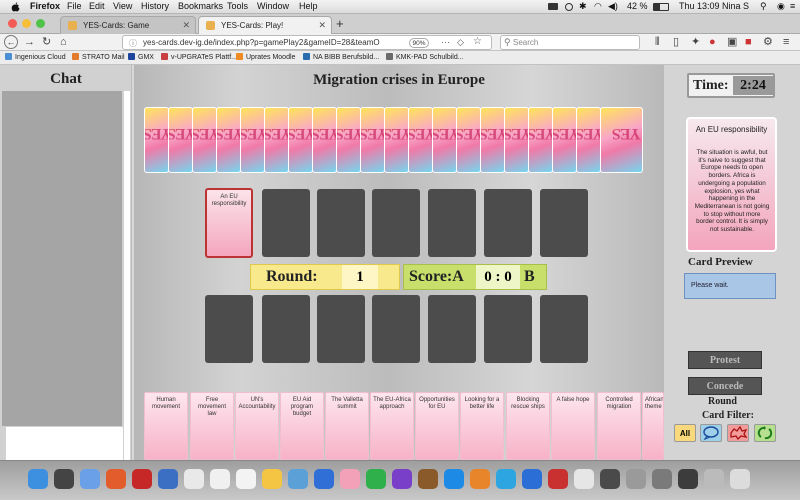  Describe the element at coordinates (257, 426) in the screenshot. I see `hand-card: UN's Accountability` at that location.